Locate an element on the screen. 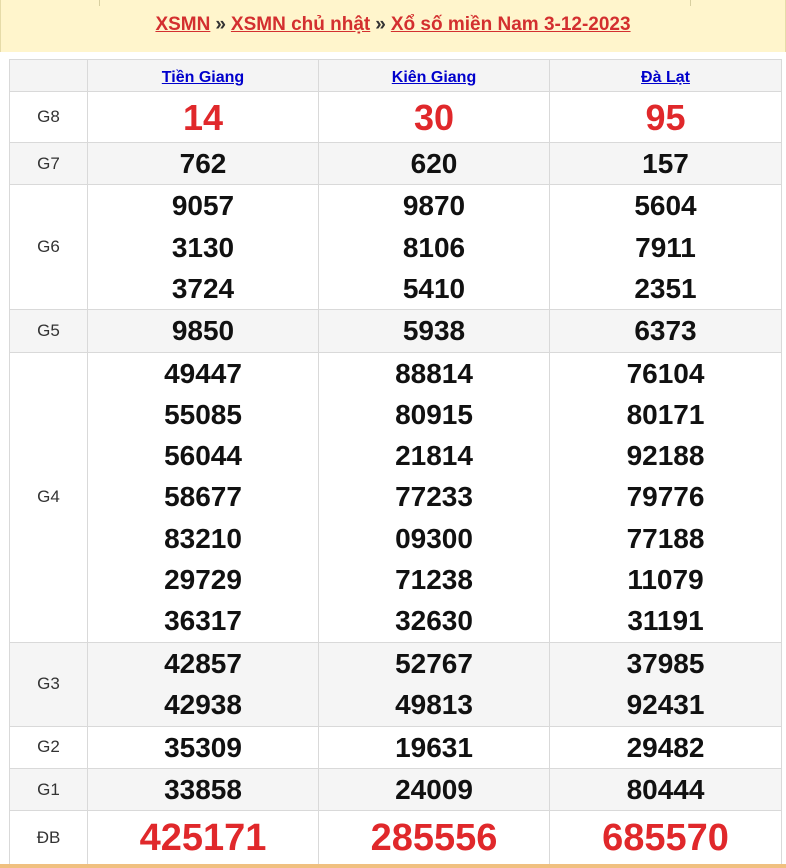 This screenshot has width=786, height=868. prize-cell: 29482 is located at coordinates (665, 747).